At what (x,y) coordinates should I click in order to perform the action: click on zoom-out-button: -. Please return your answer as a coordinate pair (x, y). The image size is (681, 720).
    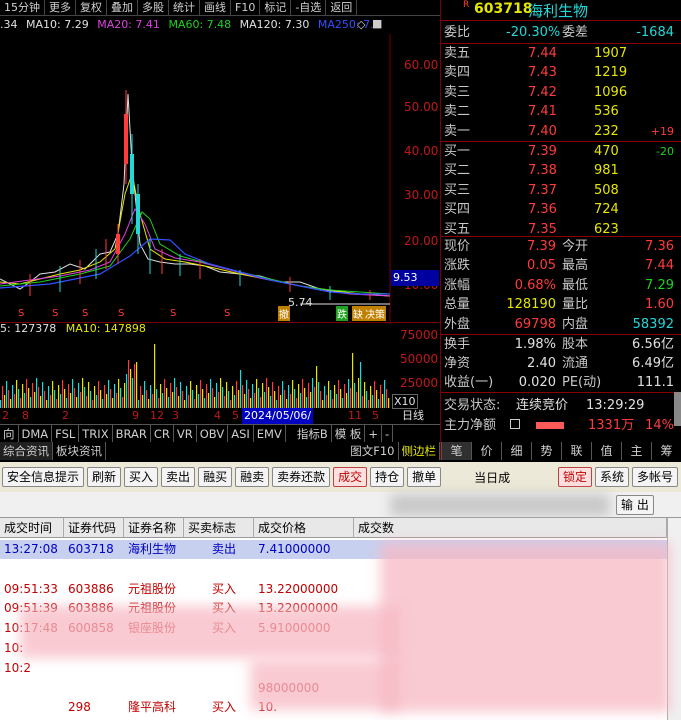
    Looking at the image, I should click on (388, 433).